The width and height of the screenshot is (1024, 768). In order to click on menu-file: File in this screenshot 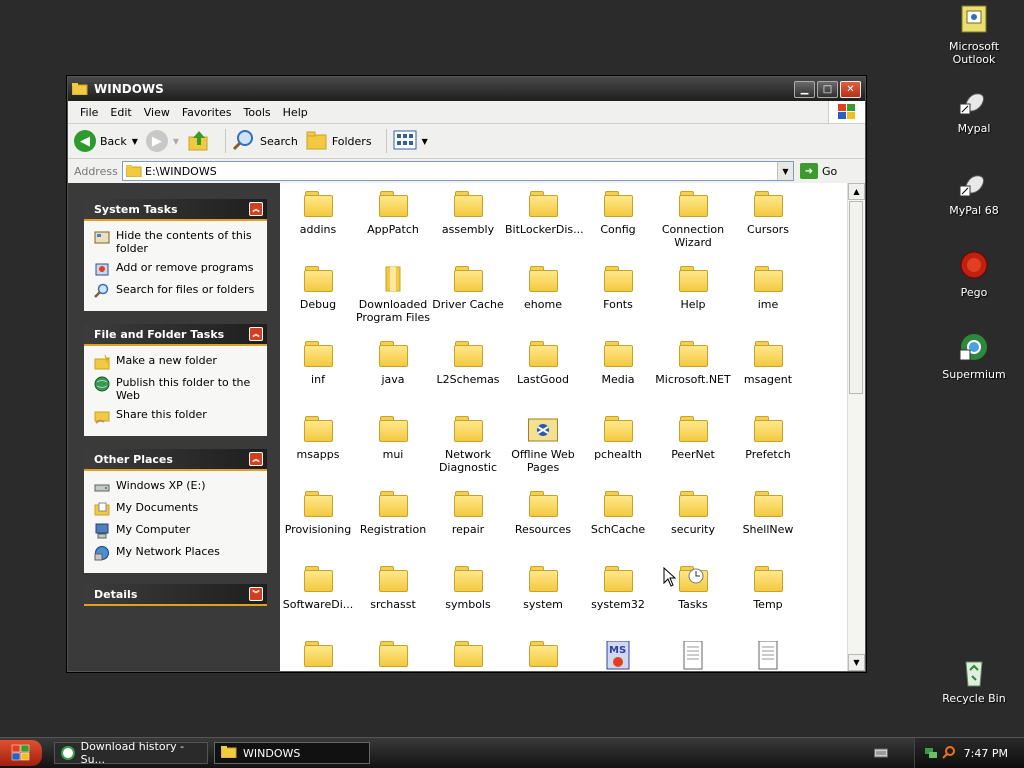, I will do `click(89, 112)`.